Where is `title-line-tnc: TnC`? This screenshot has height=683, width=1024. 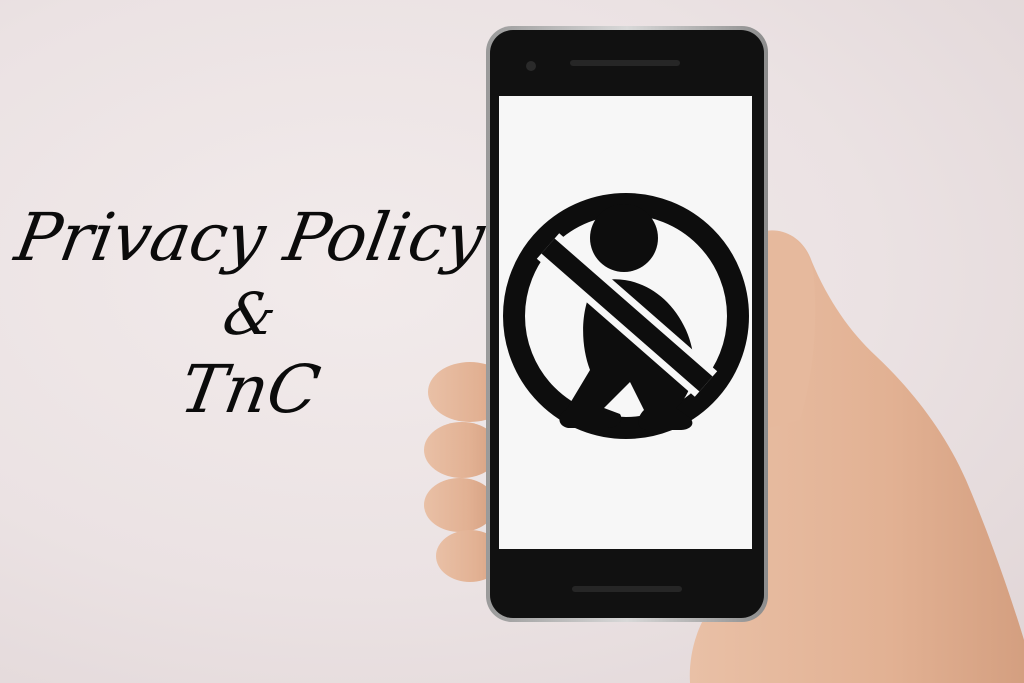
title-line-tnc: TnC is located at coordinates (250, 389).